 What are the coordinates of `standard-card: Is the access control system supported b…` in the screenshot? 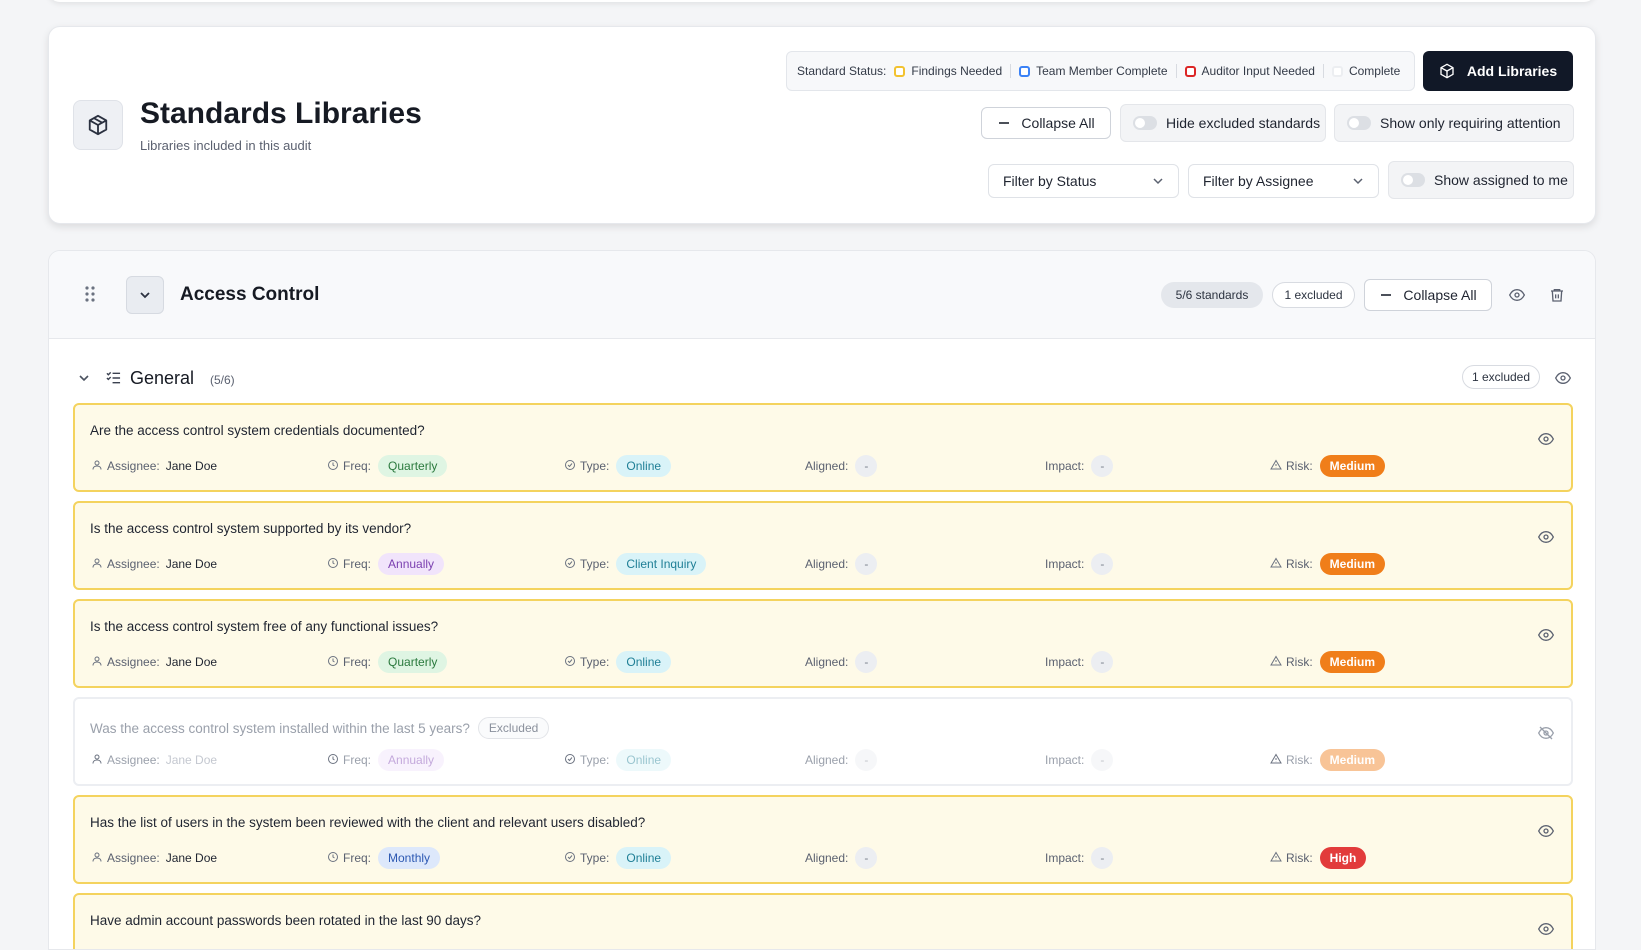 It's located at (823, 545).